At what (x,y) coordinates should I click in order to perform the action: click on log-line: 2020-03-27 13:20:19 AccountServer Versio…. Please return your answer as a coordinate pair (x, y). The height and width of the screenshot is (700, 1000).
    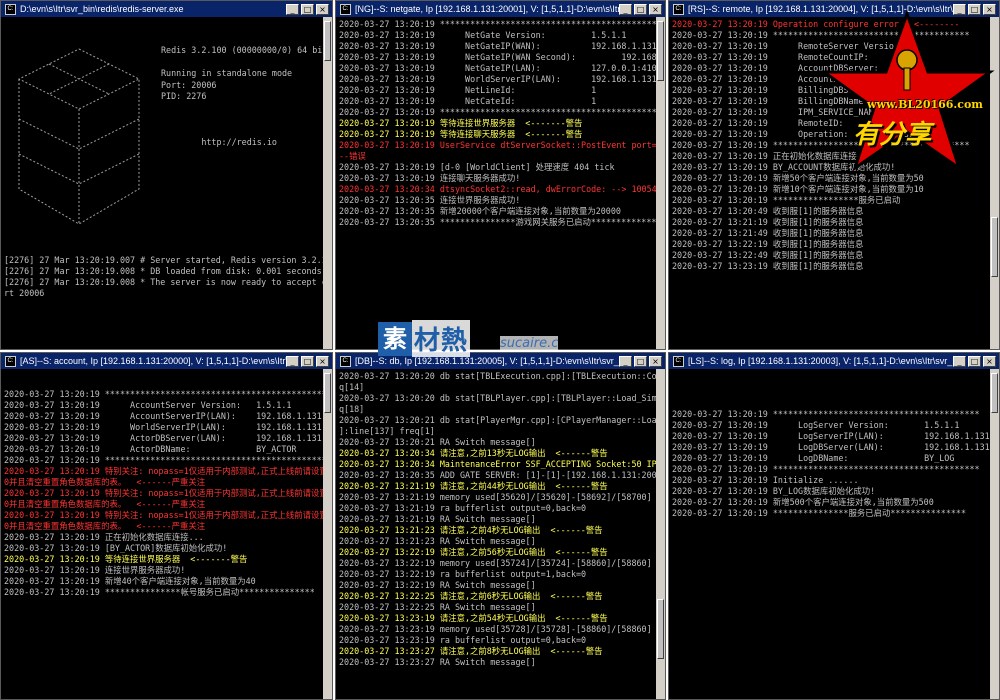
    Looking at the image, I should click on (148, 405).